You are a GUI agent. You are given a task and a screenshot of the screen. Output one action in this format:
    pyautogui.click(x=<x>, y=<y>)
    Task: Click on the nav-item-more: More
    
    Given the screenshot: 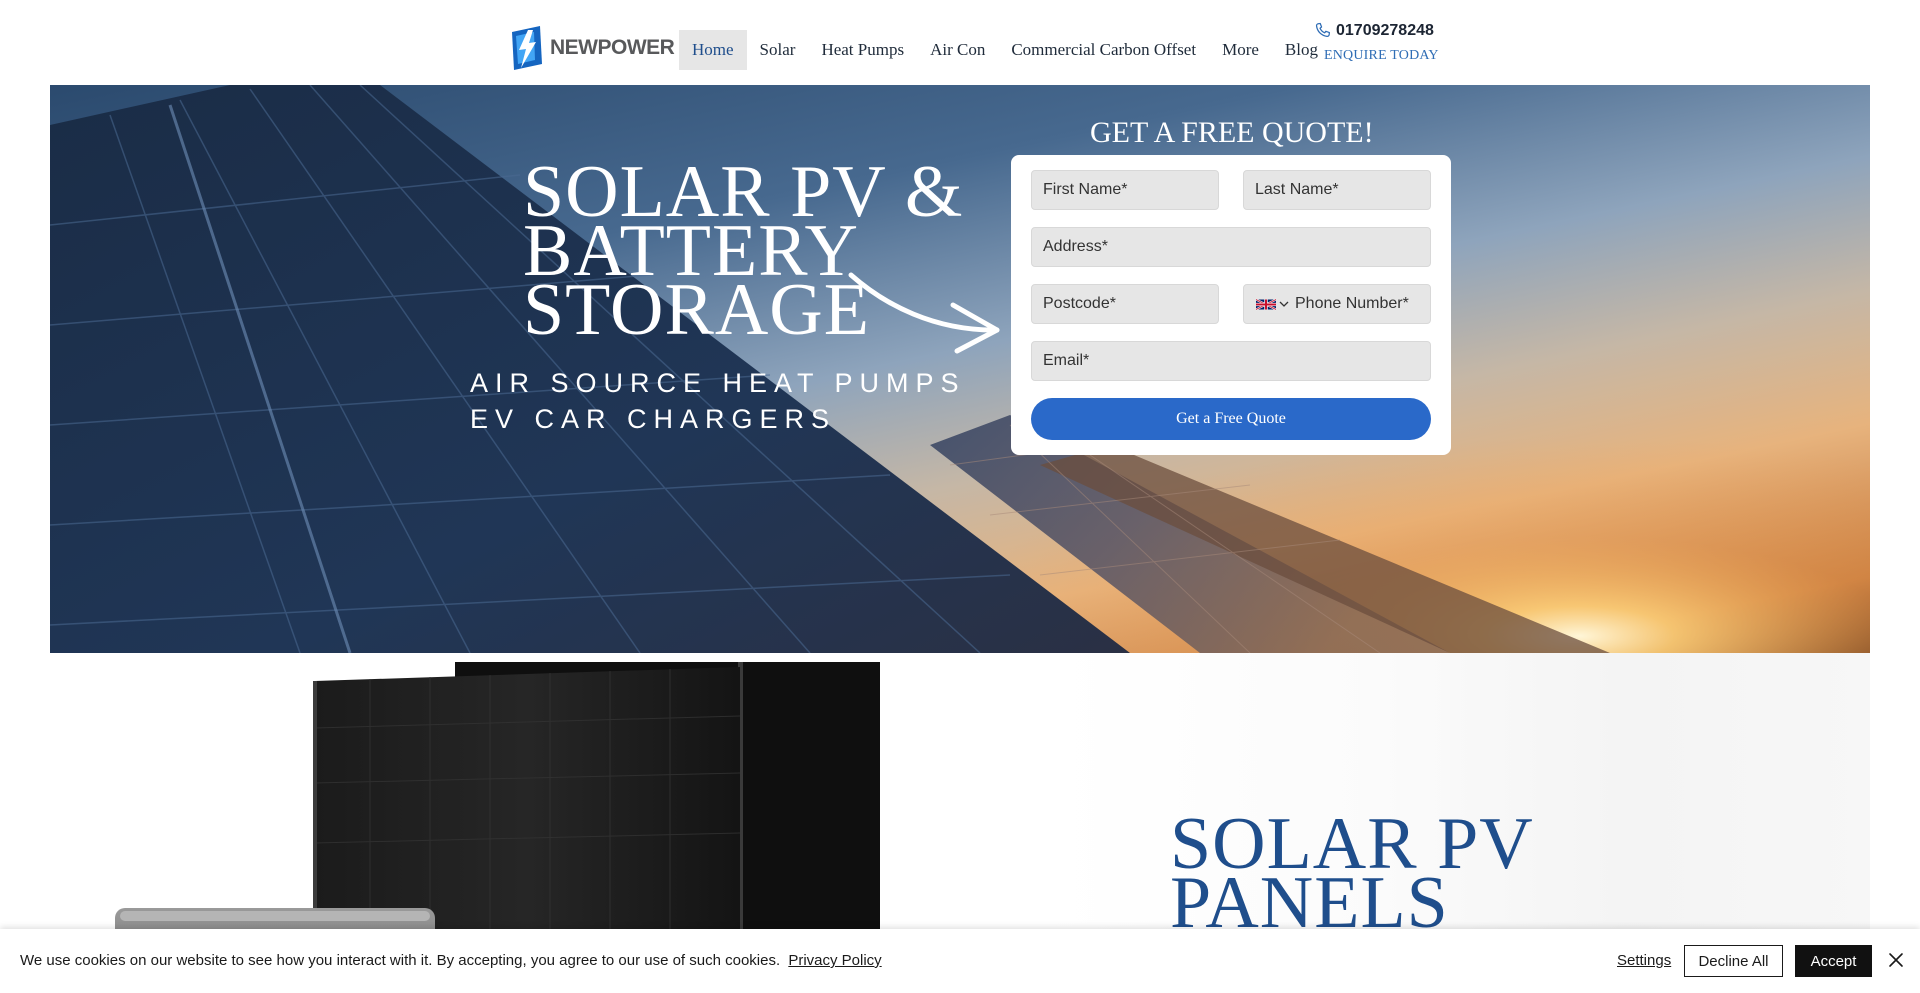 What is the action you would take?
    pyautogui.click(x=1240, y=50)
    